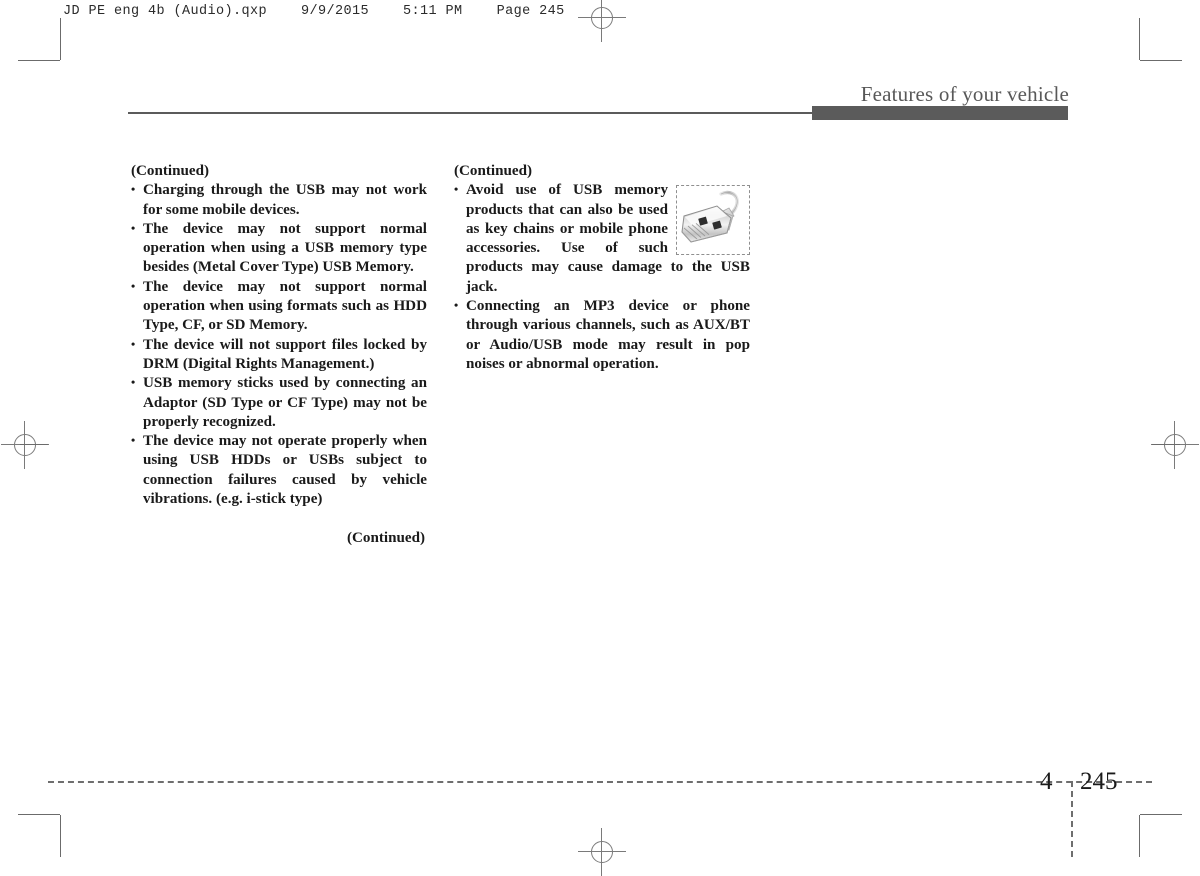 The height and width of the screenshot is (876, 1200). I want to click on header-rule-thick, so click(940, 113).